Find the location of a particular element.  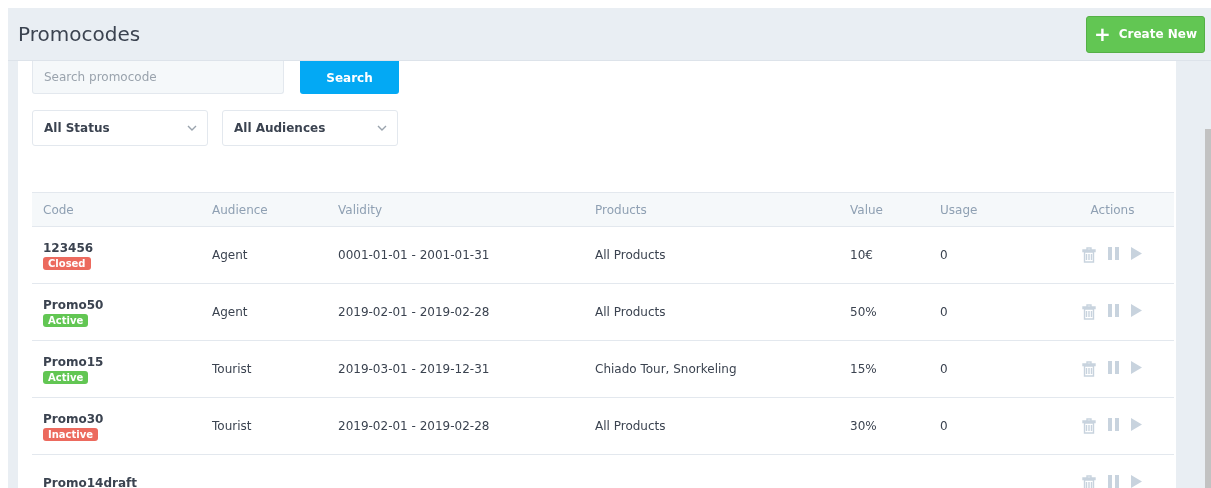

column-header: Code is located at coordinates (58, 209).